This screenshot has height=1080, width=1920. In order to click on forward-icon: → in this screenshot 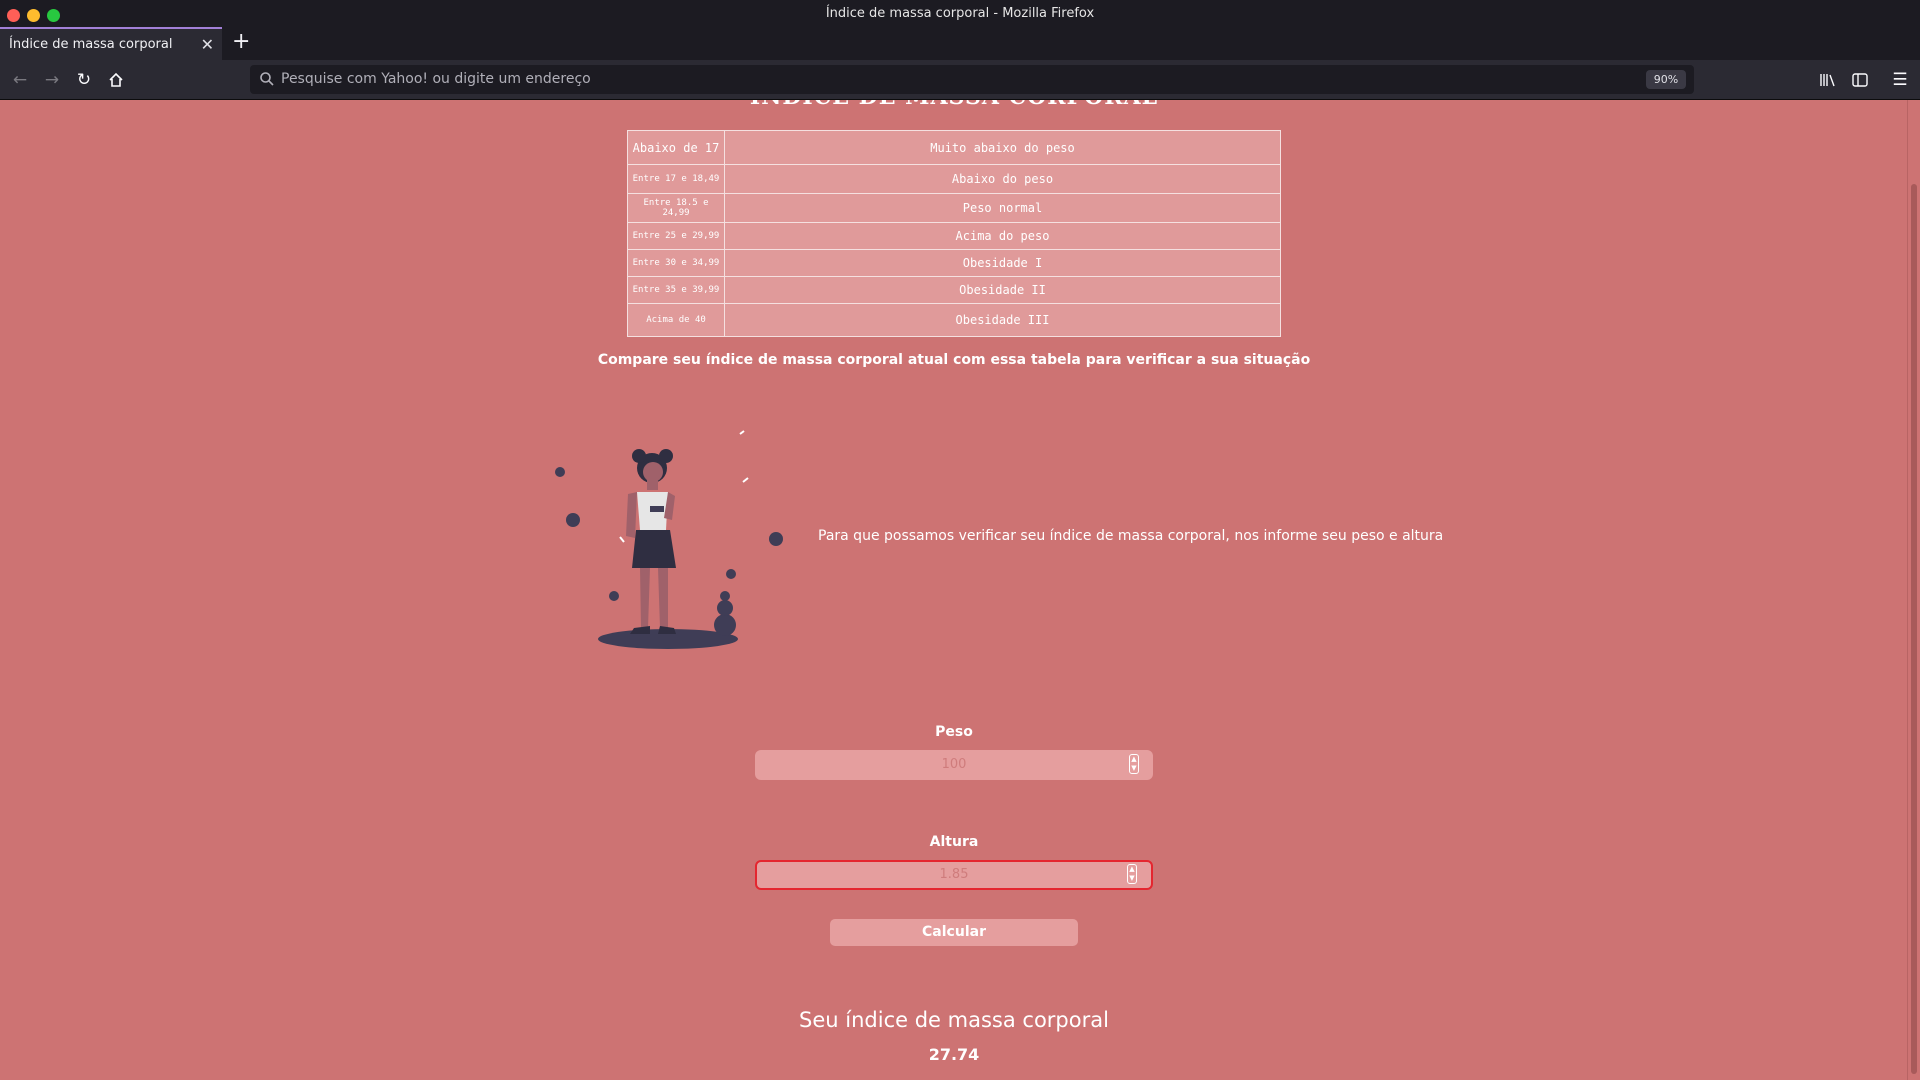, I will do `click(52, 80)`.